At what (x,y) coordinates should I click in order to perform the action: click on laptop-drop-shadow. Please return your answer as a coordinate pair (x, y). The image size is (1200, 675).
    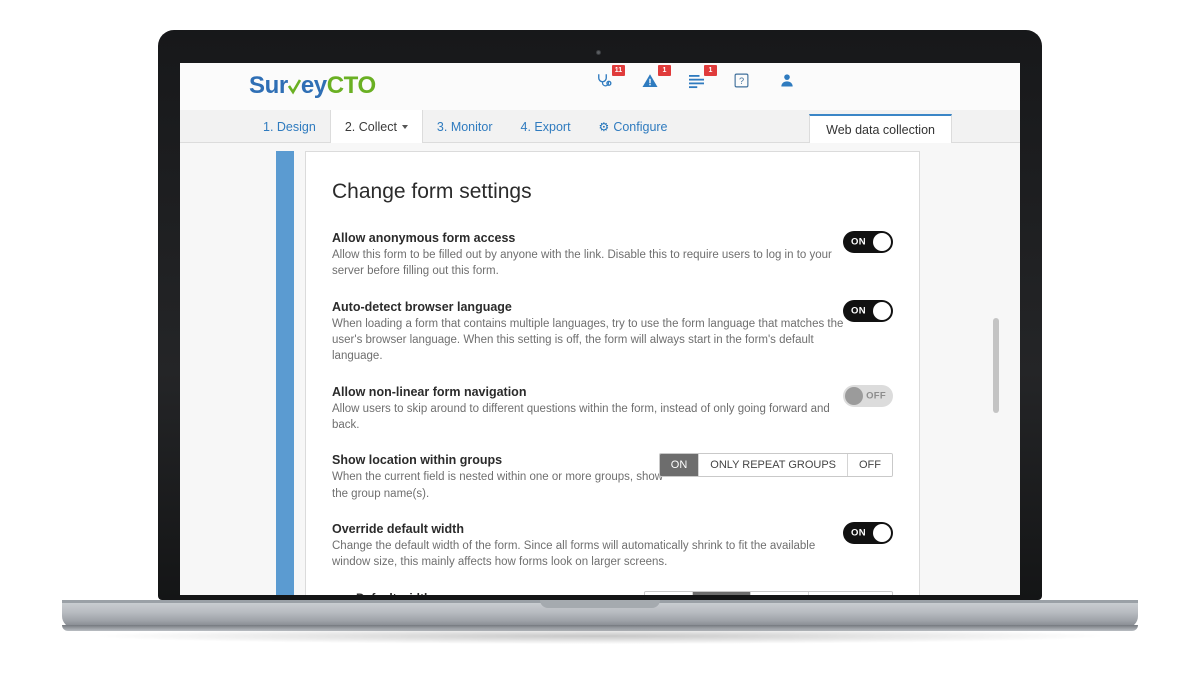
    Looking at the image, I should click on (600, 636).